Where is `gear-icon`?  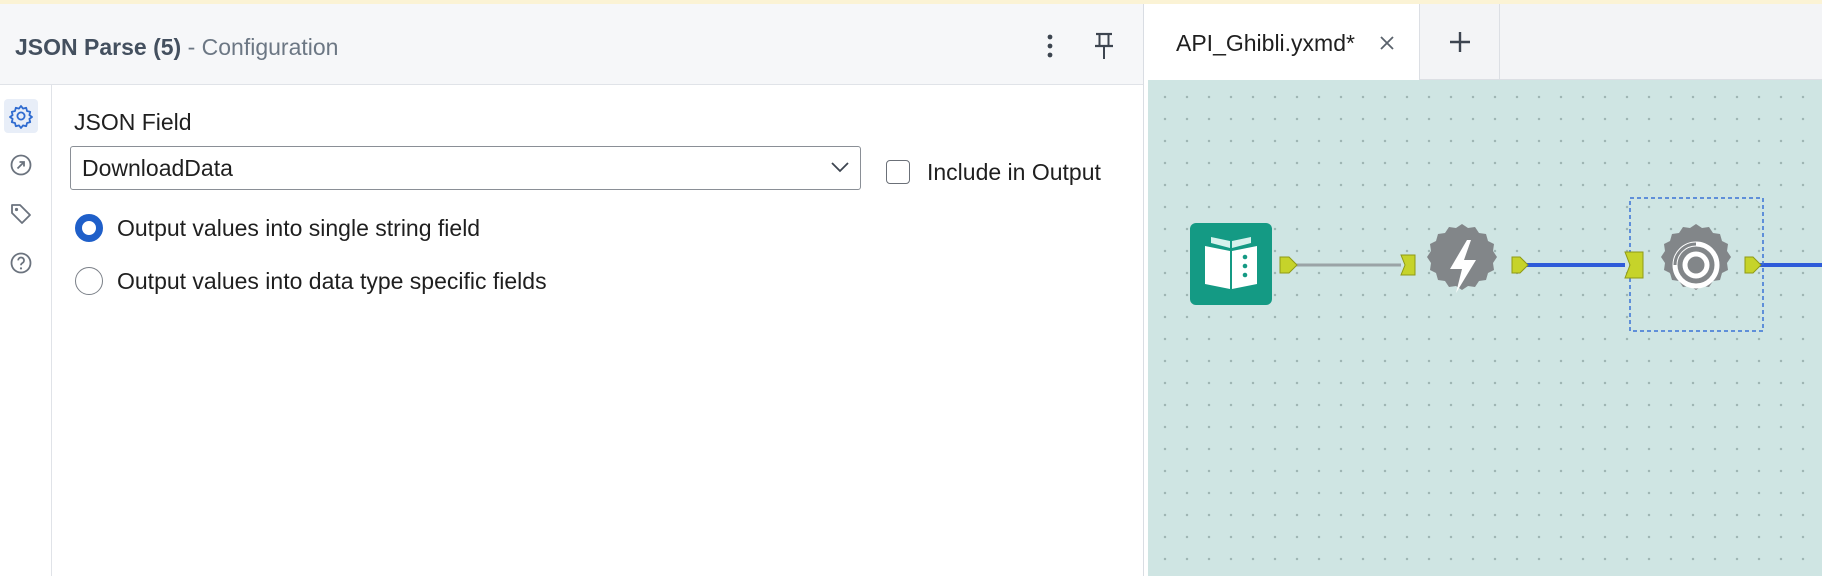 gear-icon is located at coordinates (21, 117).